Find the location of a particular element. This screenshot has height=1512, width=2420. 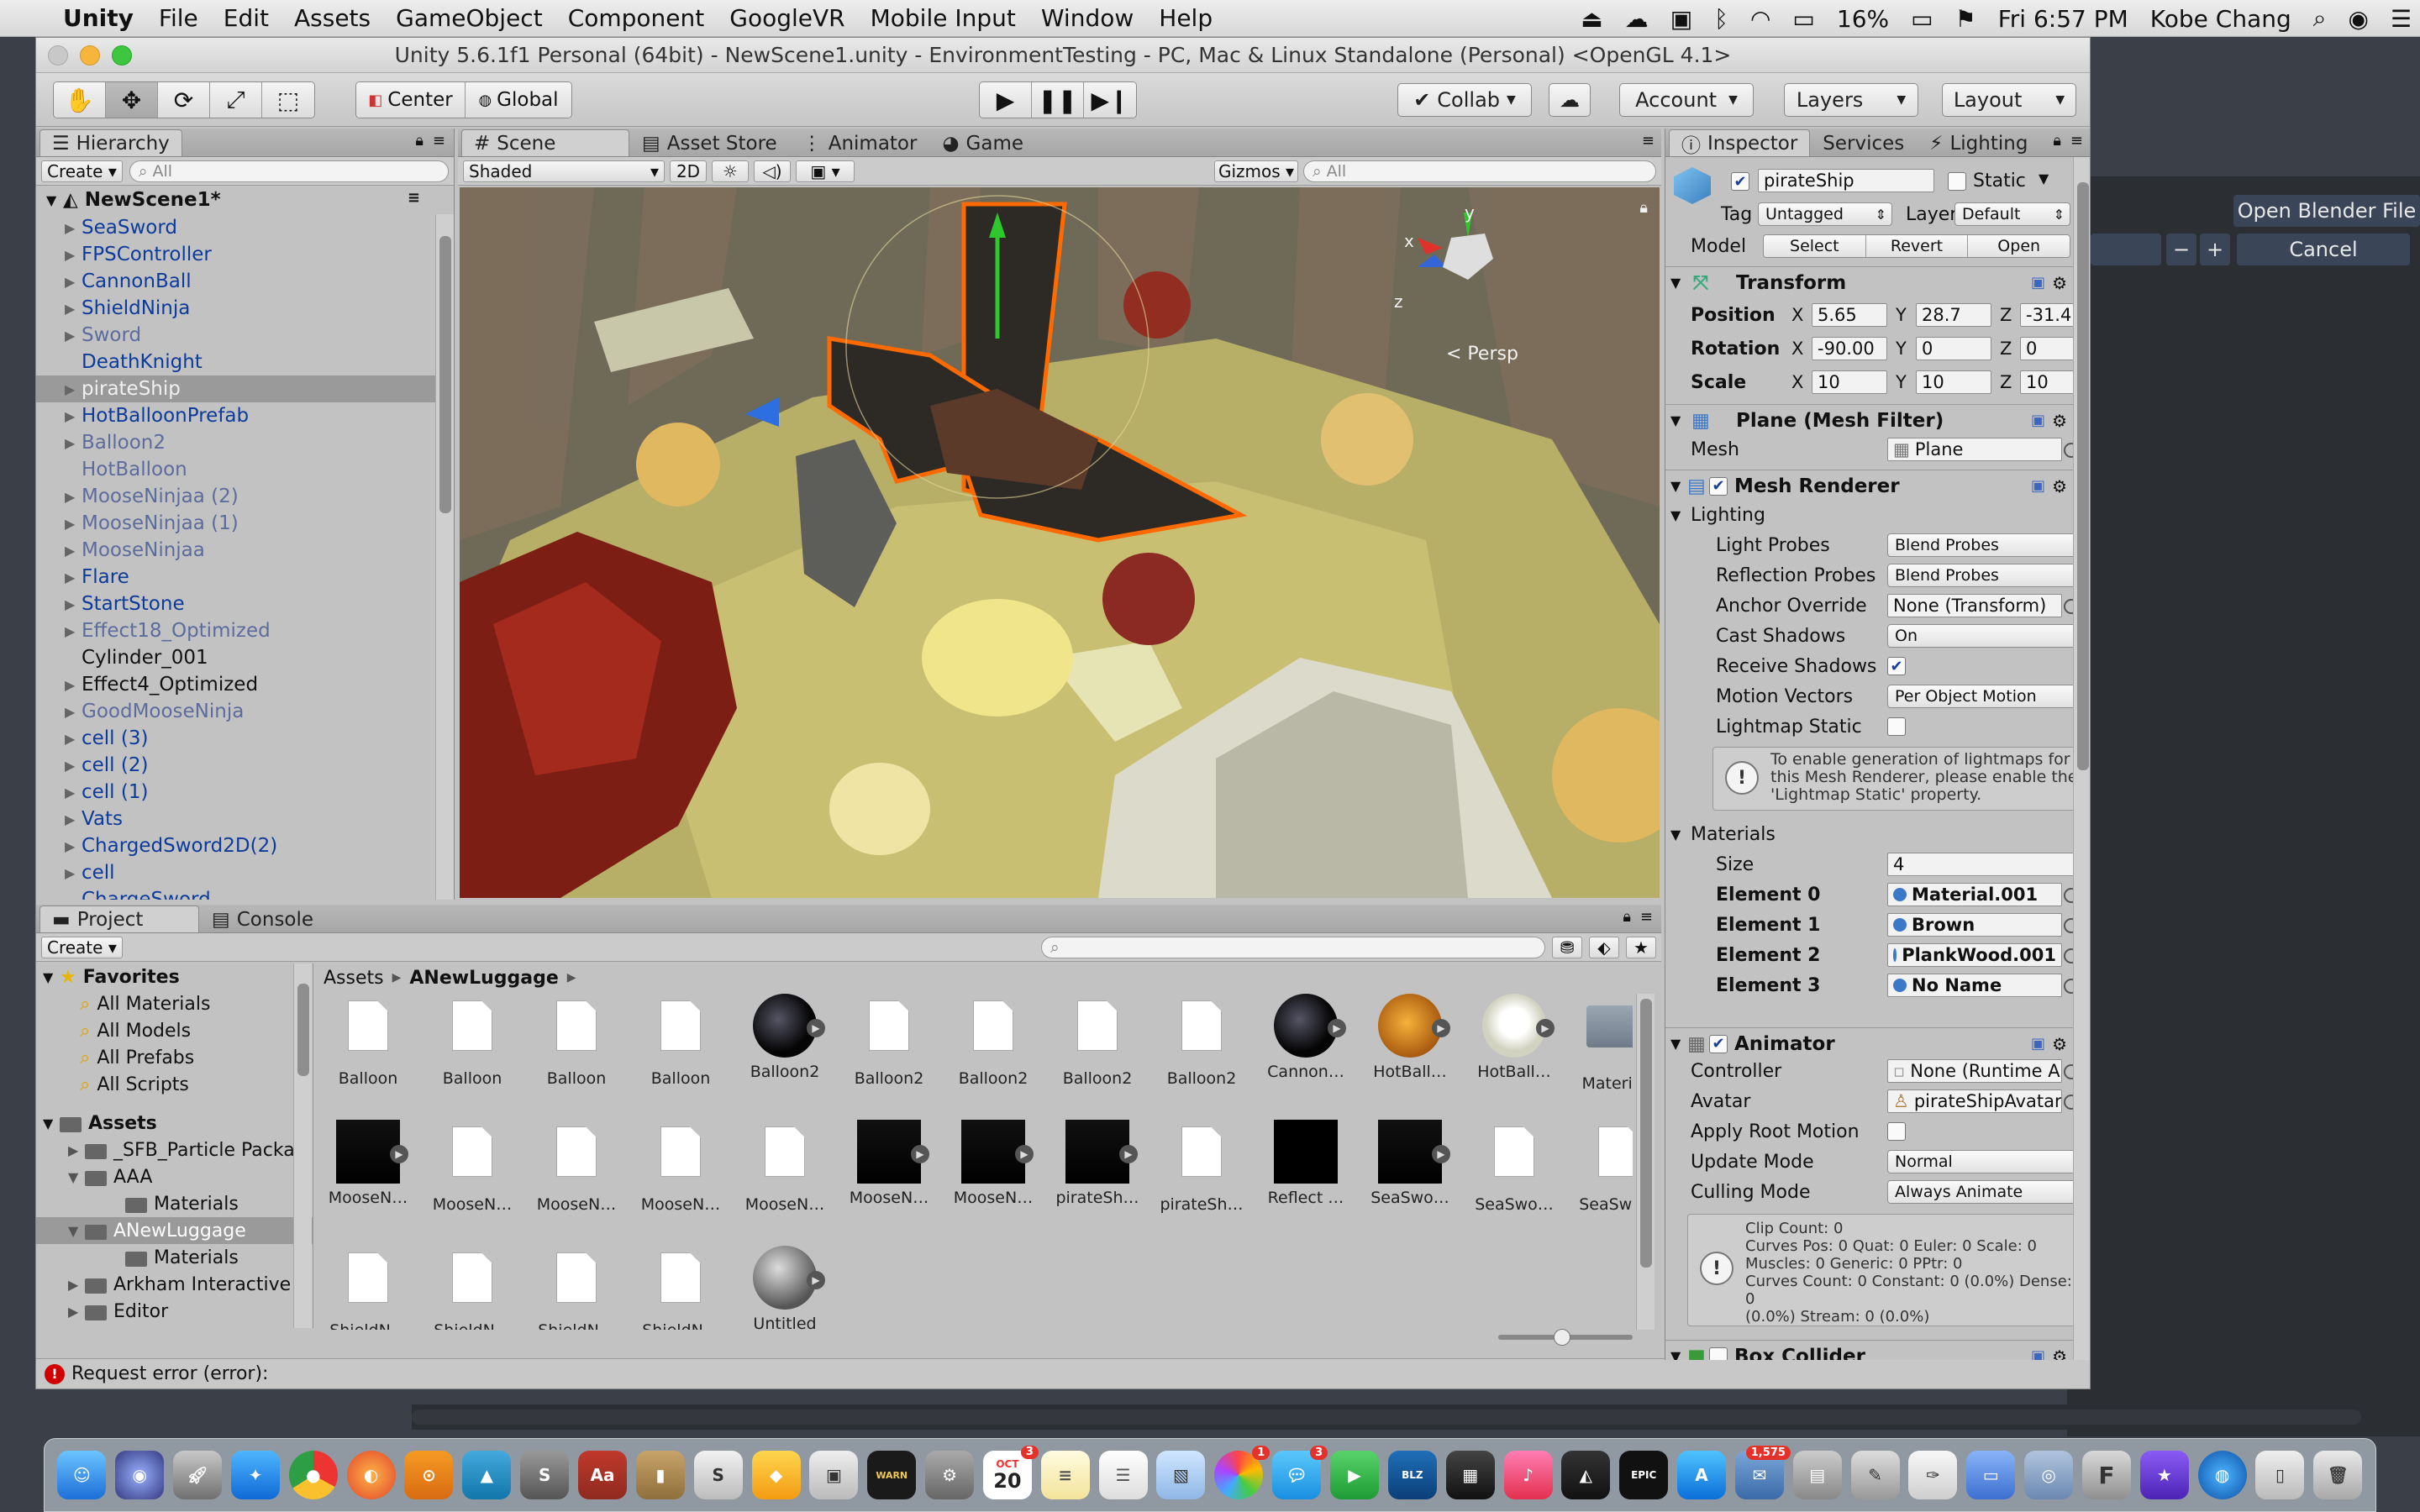

hierarchy-scrollbar is located at coordinates (445, 557).